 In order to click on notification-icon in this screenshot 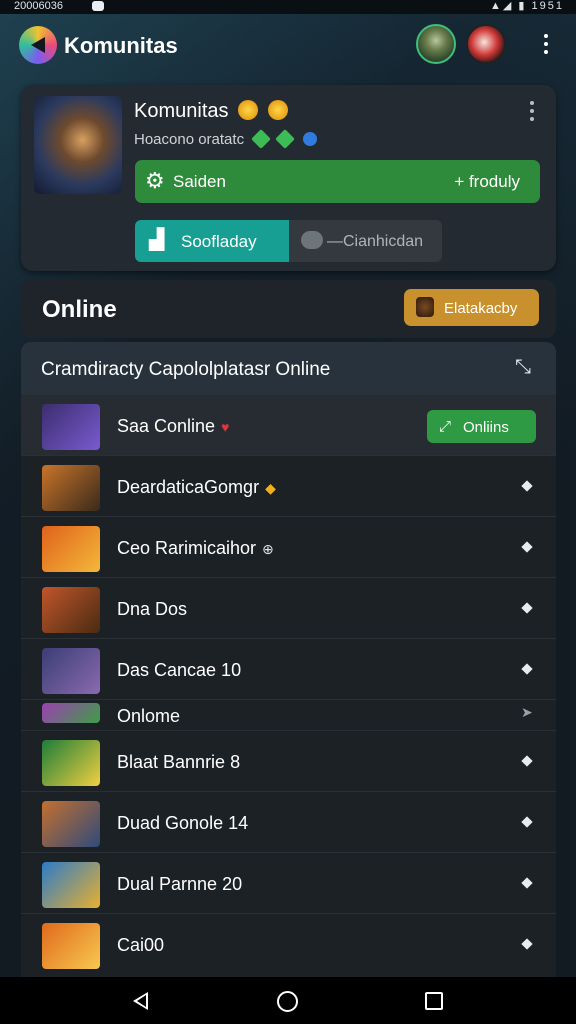, I will do `click(98, 6)`.